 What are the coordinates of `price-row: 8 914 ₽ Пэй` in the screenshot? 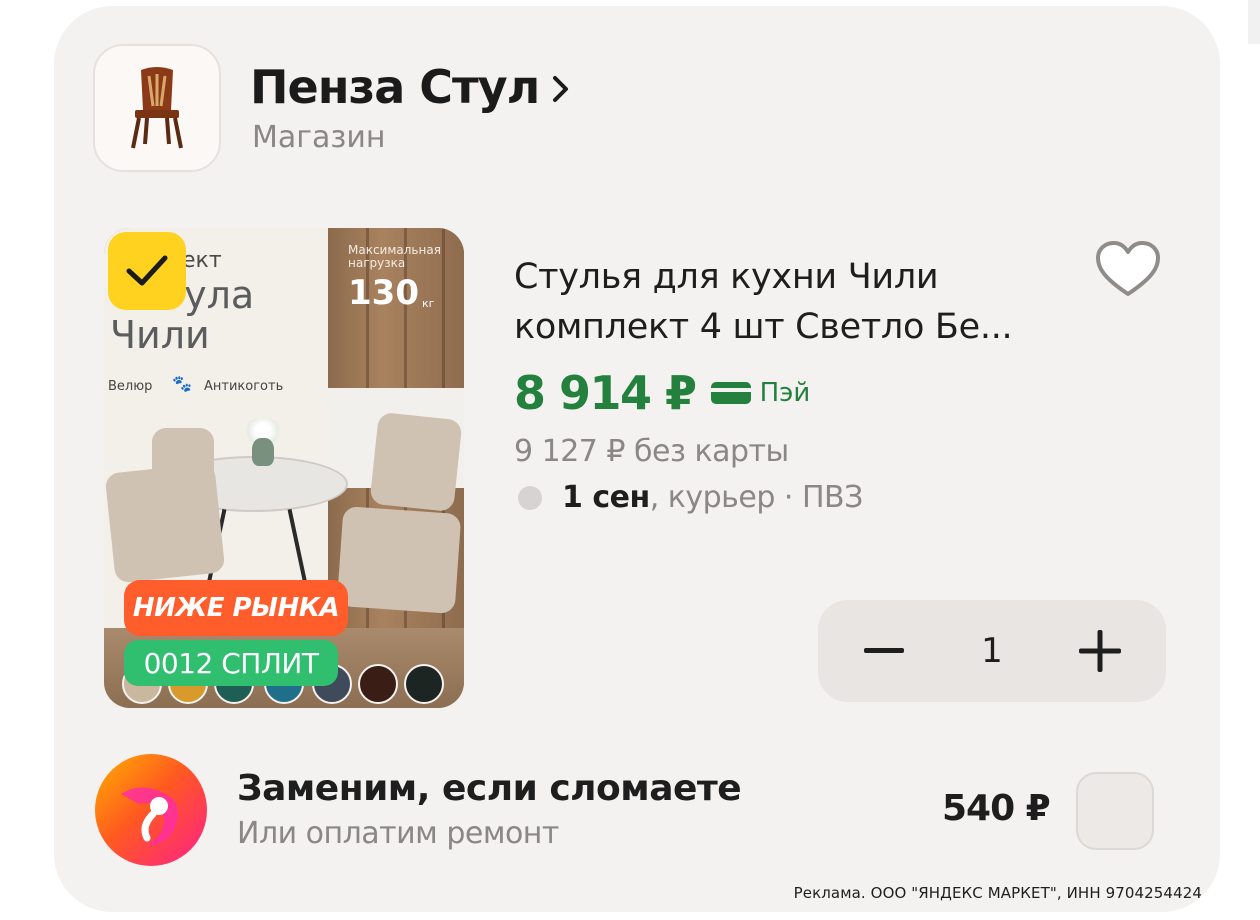 It's located at (662, 393).